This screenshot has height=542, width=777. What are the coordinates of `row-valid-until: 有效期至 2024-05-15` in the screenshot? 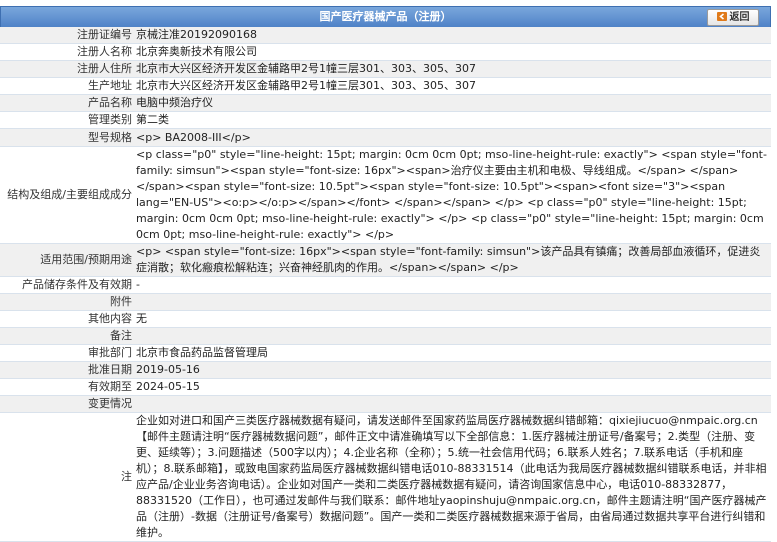 It's located at (385, 387).